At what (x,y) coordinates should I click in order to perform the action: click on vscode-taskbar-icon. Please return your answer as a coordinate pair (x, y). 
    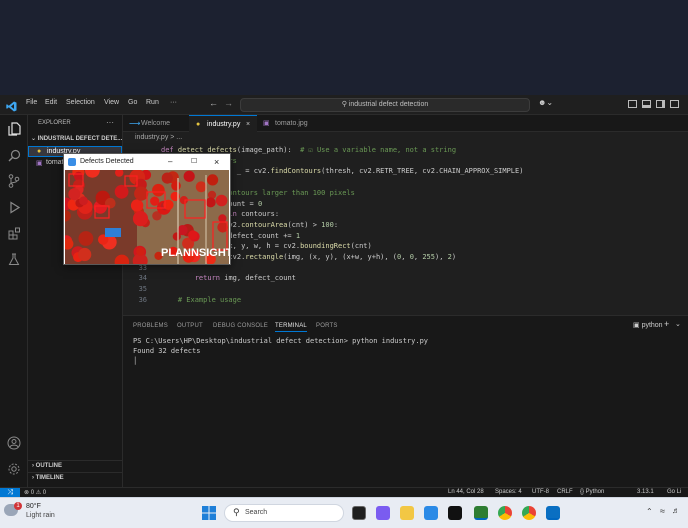
    Looking at the image, I should click on (553, 513).